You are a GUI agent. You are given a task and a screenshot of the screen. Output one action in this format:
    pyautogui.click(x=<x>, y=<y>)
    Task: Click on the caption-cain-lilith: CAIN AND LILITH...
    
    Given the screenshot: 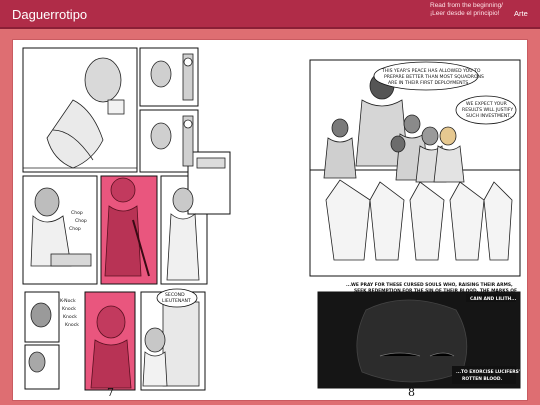 What is the action you would take?
    pyautogui.click(x=493, y=299)
    